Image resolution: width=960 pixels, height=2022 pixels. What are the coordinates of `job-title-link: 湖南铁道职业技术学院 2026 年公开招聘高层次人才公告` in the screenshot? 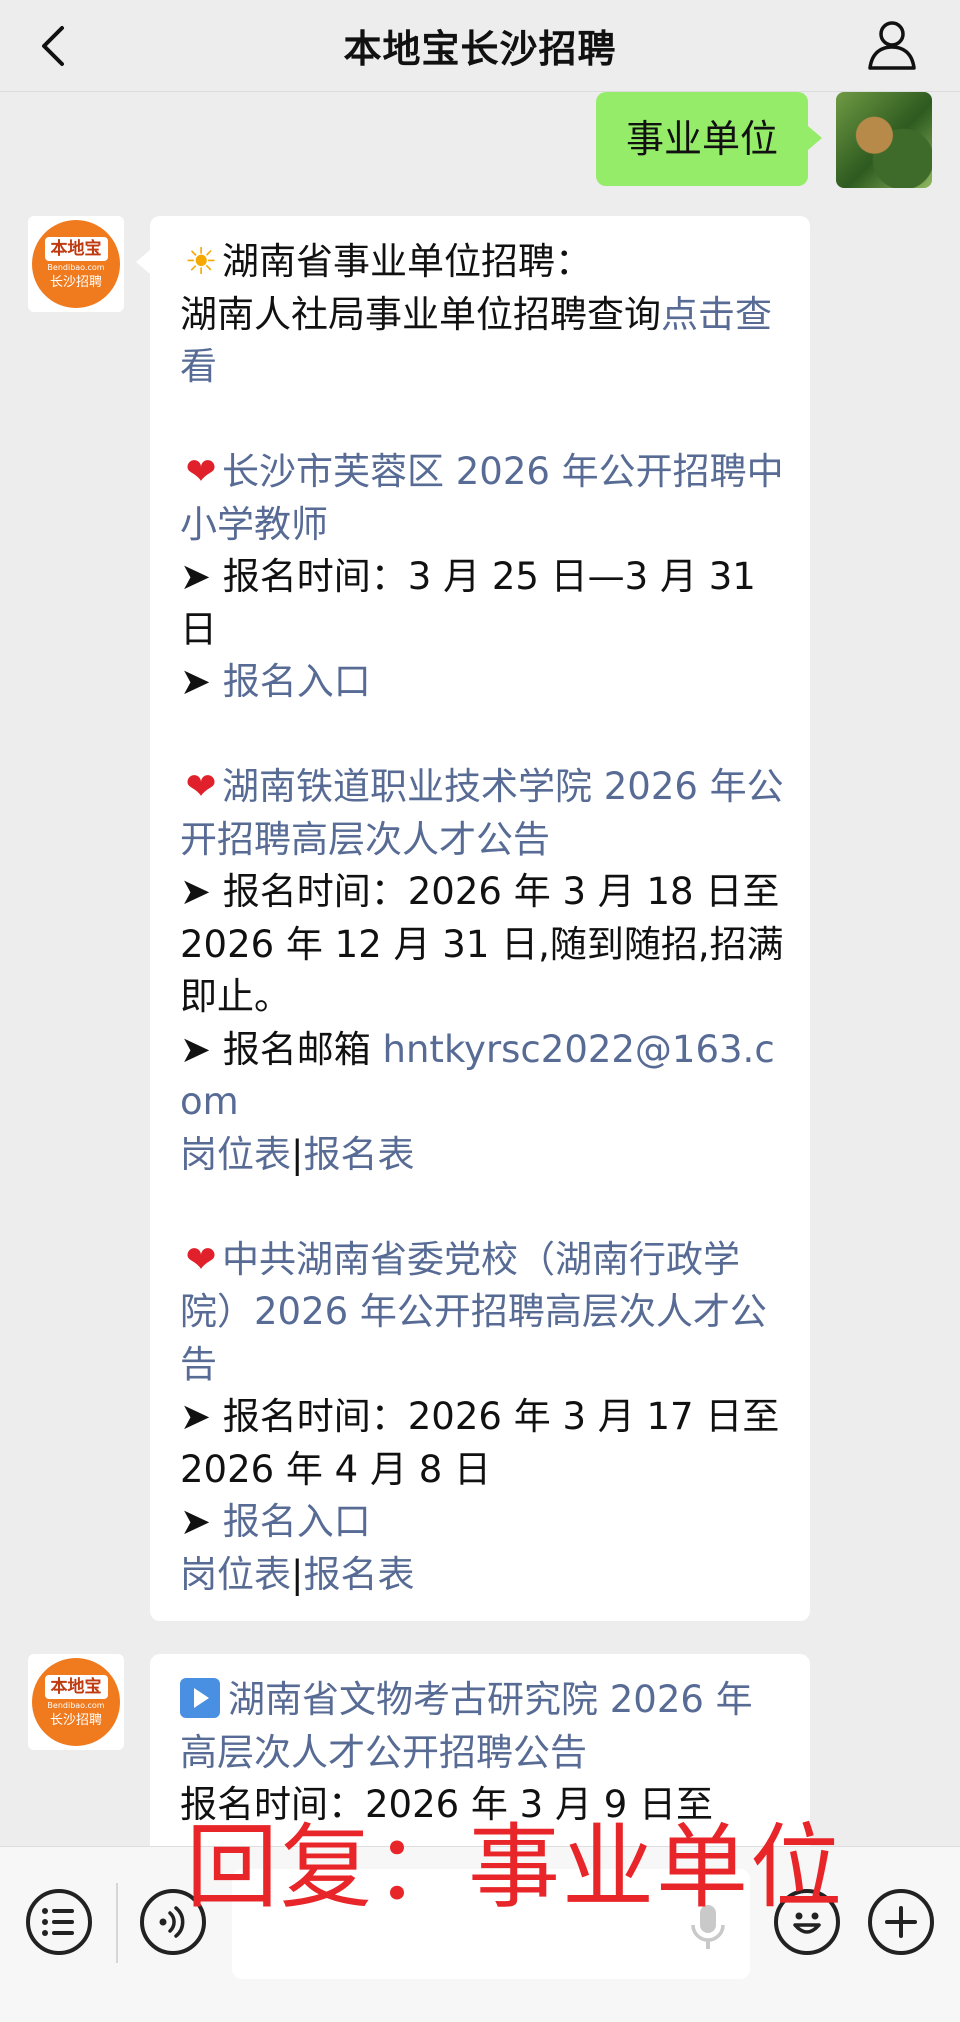 It's located at (482, 813).